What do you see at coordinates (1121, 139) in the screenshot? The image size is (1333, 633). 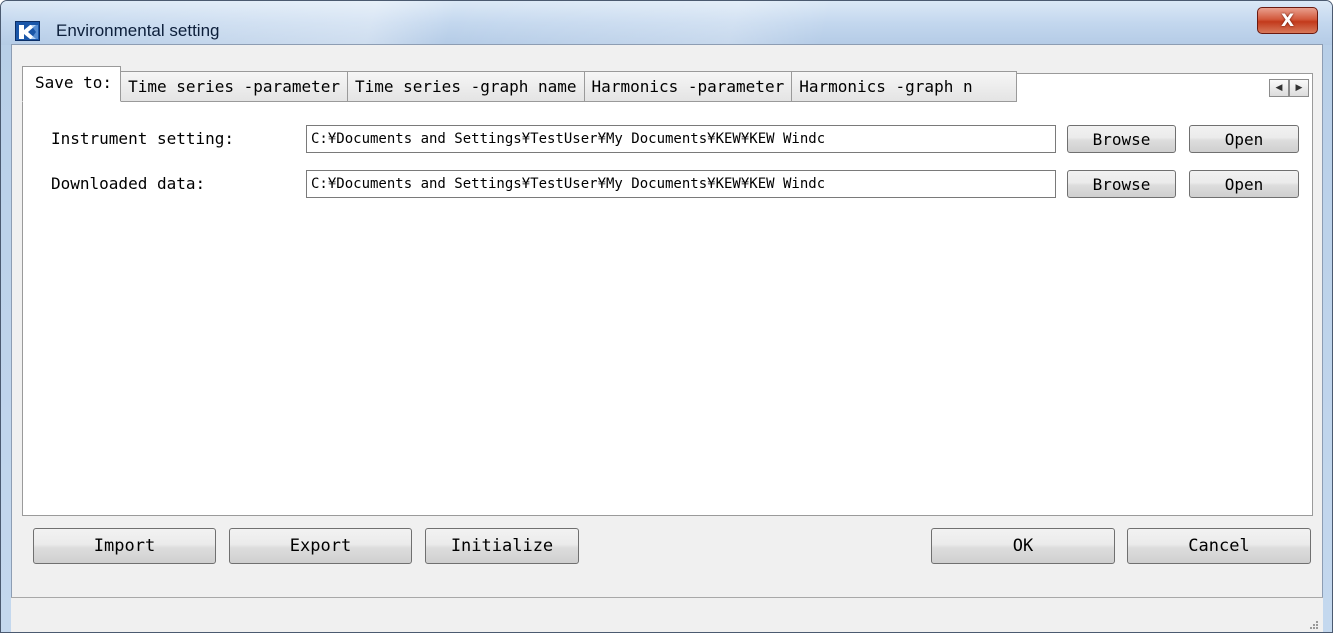 I see `instrument-setting-browse-button: Browse` at bounding box center [1121, 139].